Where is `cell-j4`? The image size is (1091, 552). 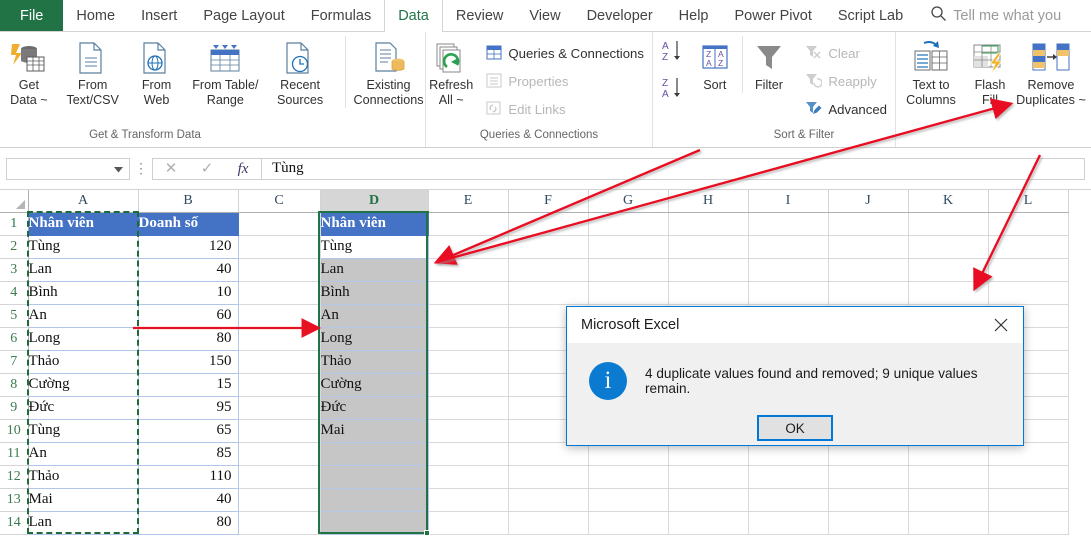
cell-j4 is located at coordinates (868, 293).